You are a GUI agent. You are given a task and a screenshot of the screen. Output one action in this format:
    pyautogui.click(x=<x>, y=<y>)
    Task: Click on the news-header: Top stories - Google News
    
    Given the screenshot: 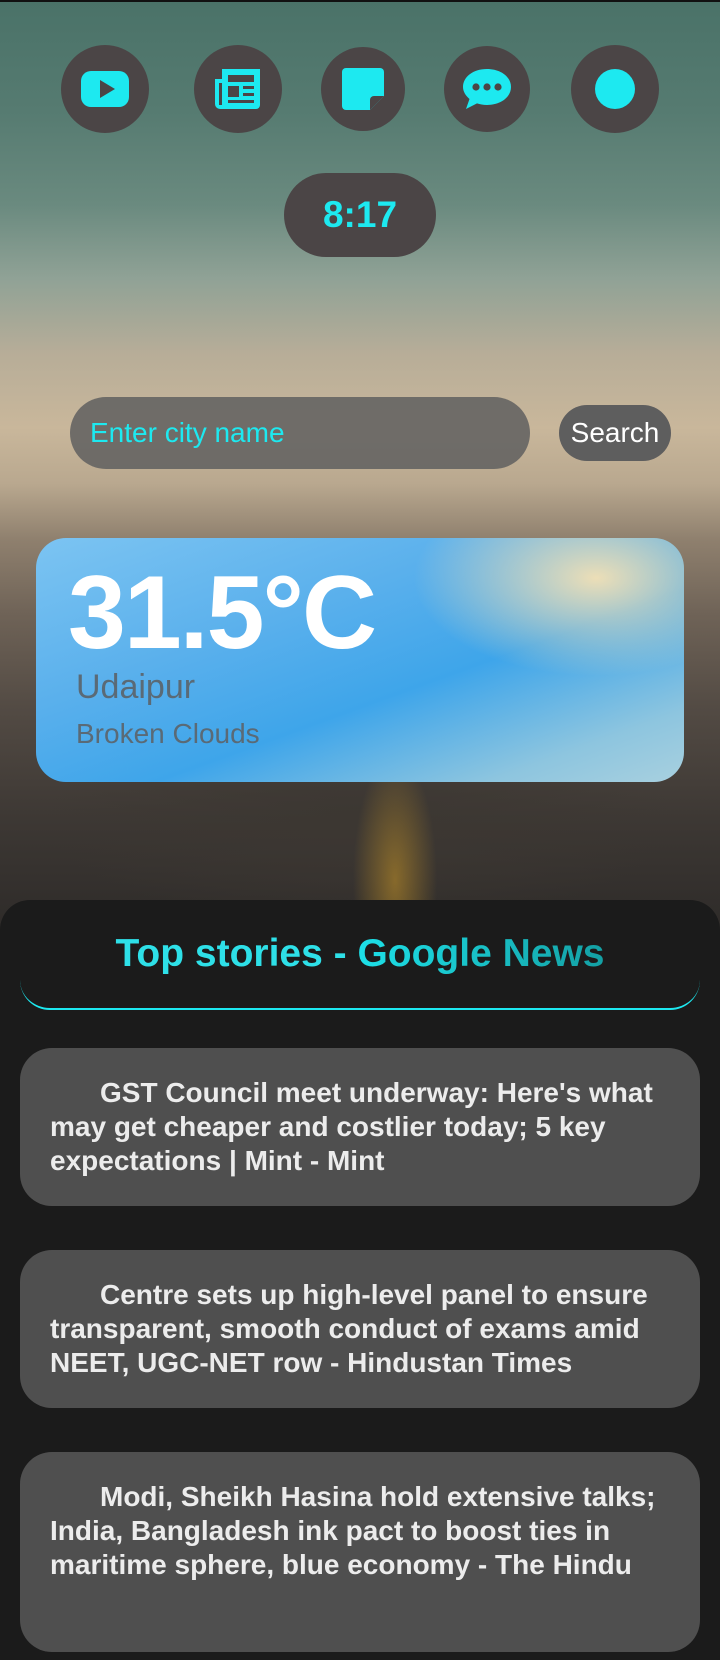 What is the action you would take?
    pyautogui.click(x=360, y=955)
    